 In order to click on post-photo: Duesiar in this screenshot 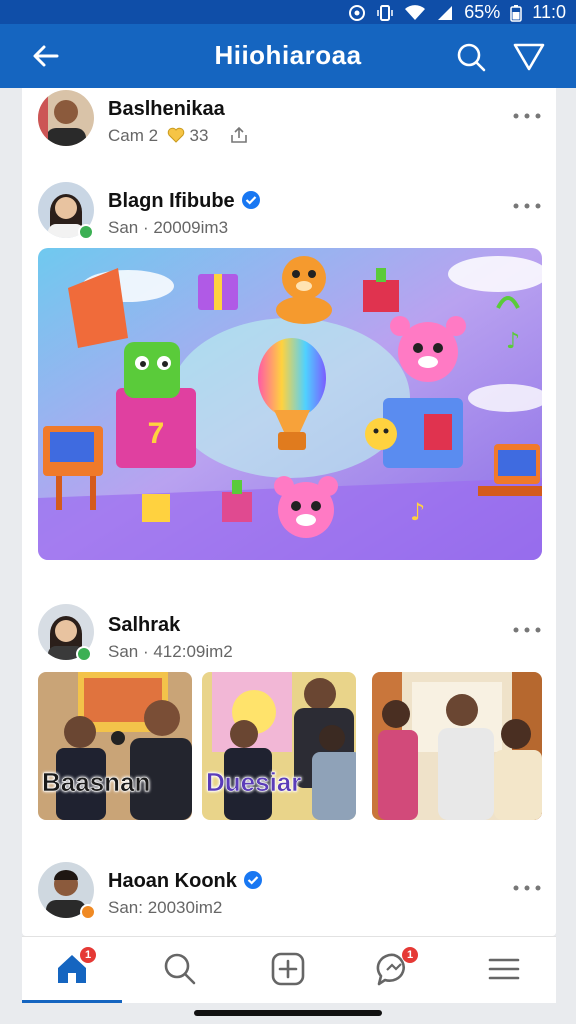, I will do `click(279, 746)`.